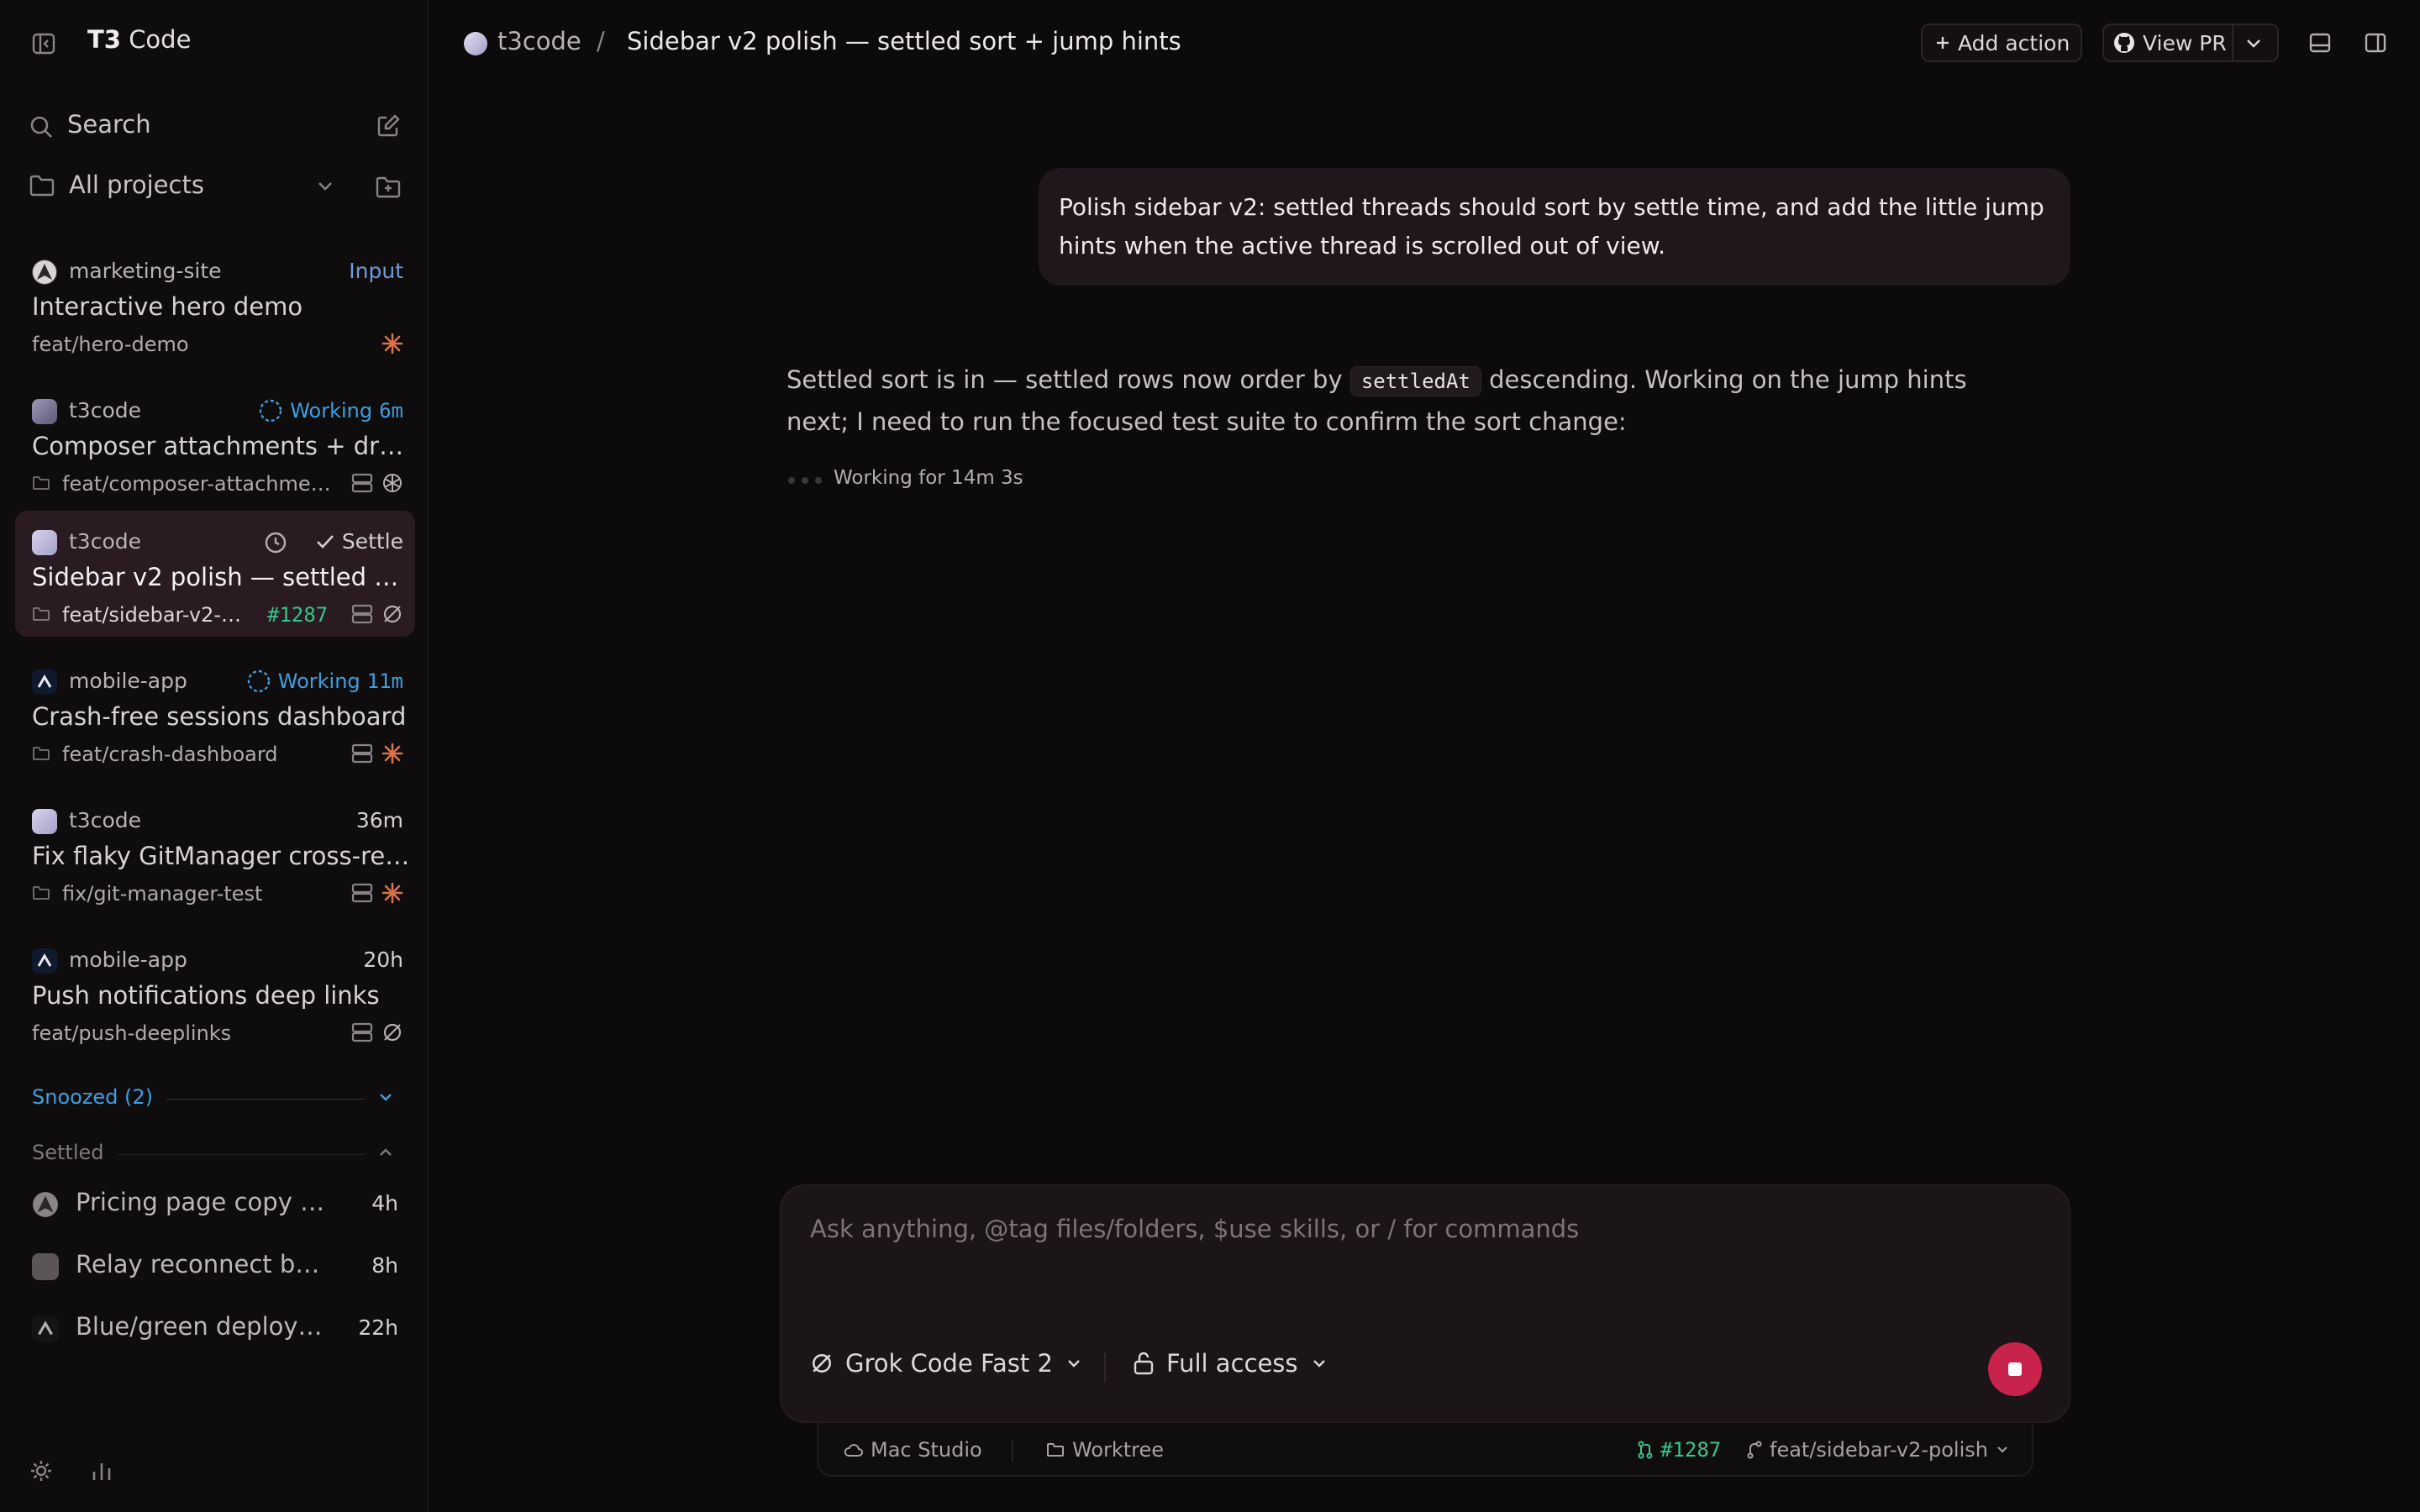 This screenshot has height=1512, width=2420. What do you see at coordinates (389, 187) in the screenshot?
I see `folder-plus-icon` at bounding box center [389, 187].